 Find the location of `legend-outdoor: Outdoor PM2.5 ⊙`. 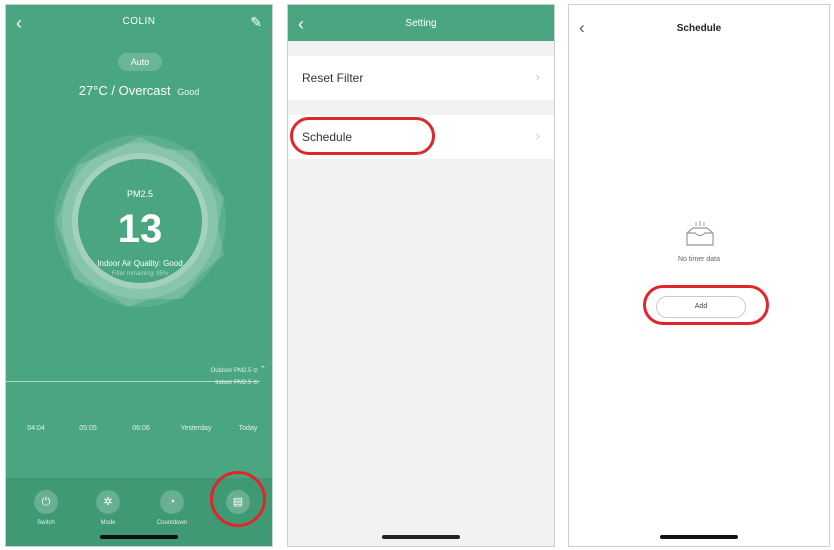

legend-outdoor: Outdoor PM2.5 ⊙ is located at coordinates (234, 371).